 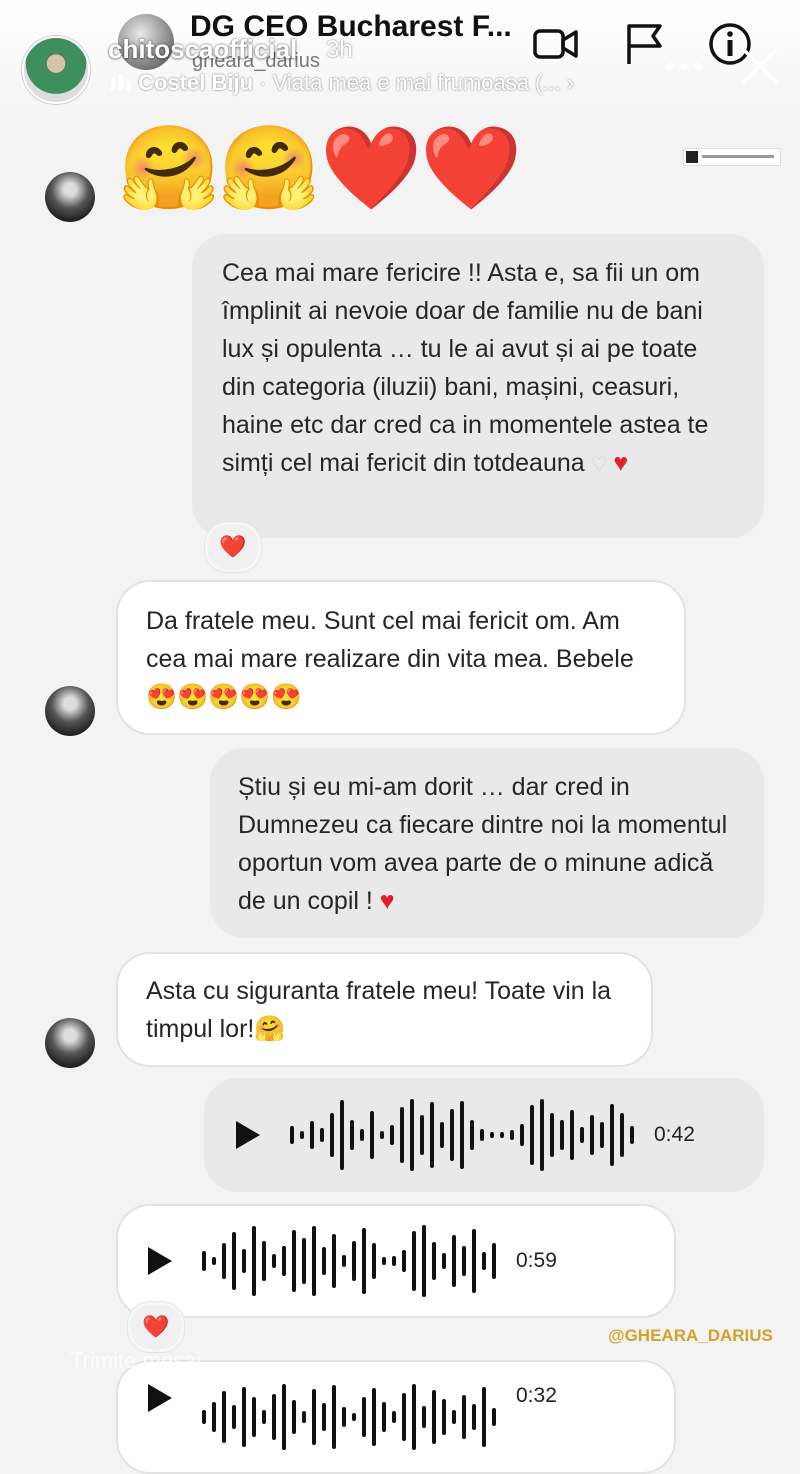 I want to click on close-icon, so click(x=760, y=66).